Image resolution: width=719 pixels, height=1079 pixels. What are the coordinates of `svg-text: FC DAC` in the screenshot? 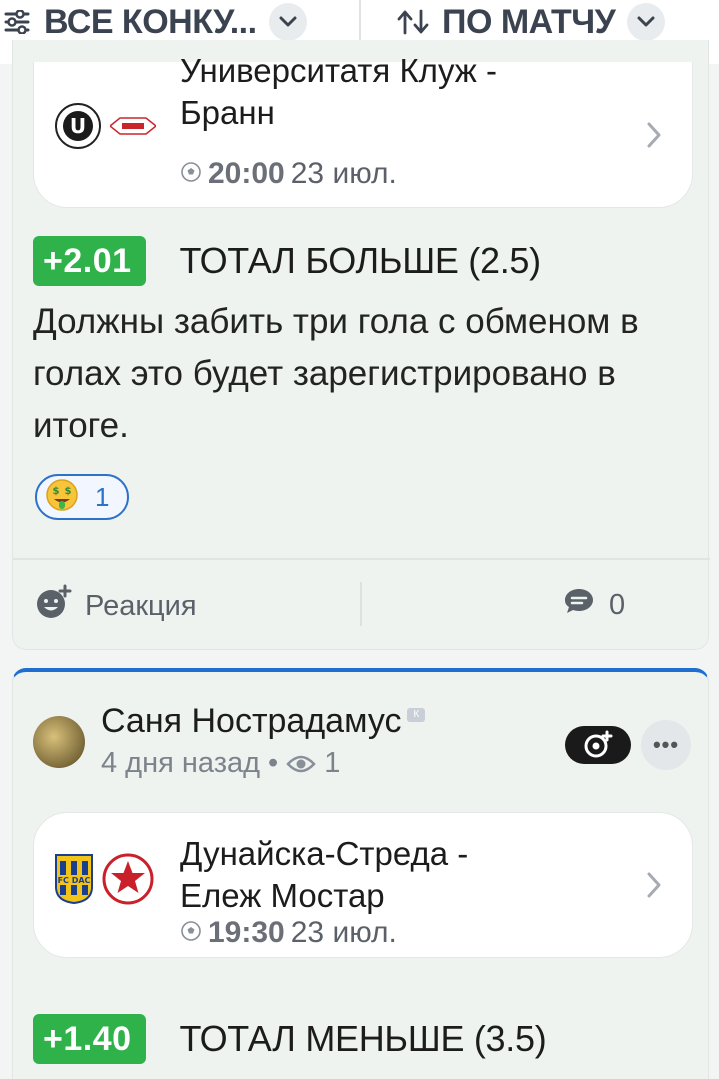 It's located at (74, 880).